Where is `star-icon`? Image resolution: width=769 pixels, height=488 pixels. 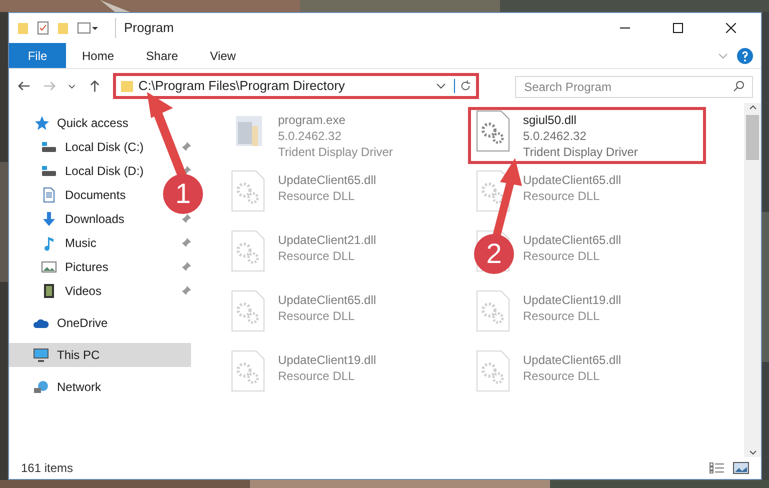 star-icon is located at coordinates (41, 123).